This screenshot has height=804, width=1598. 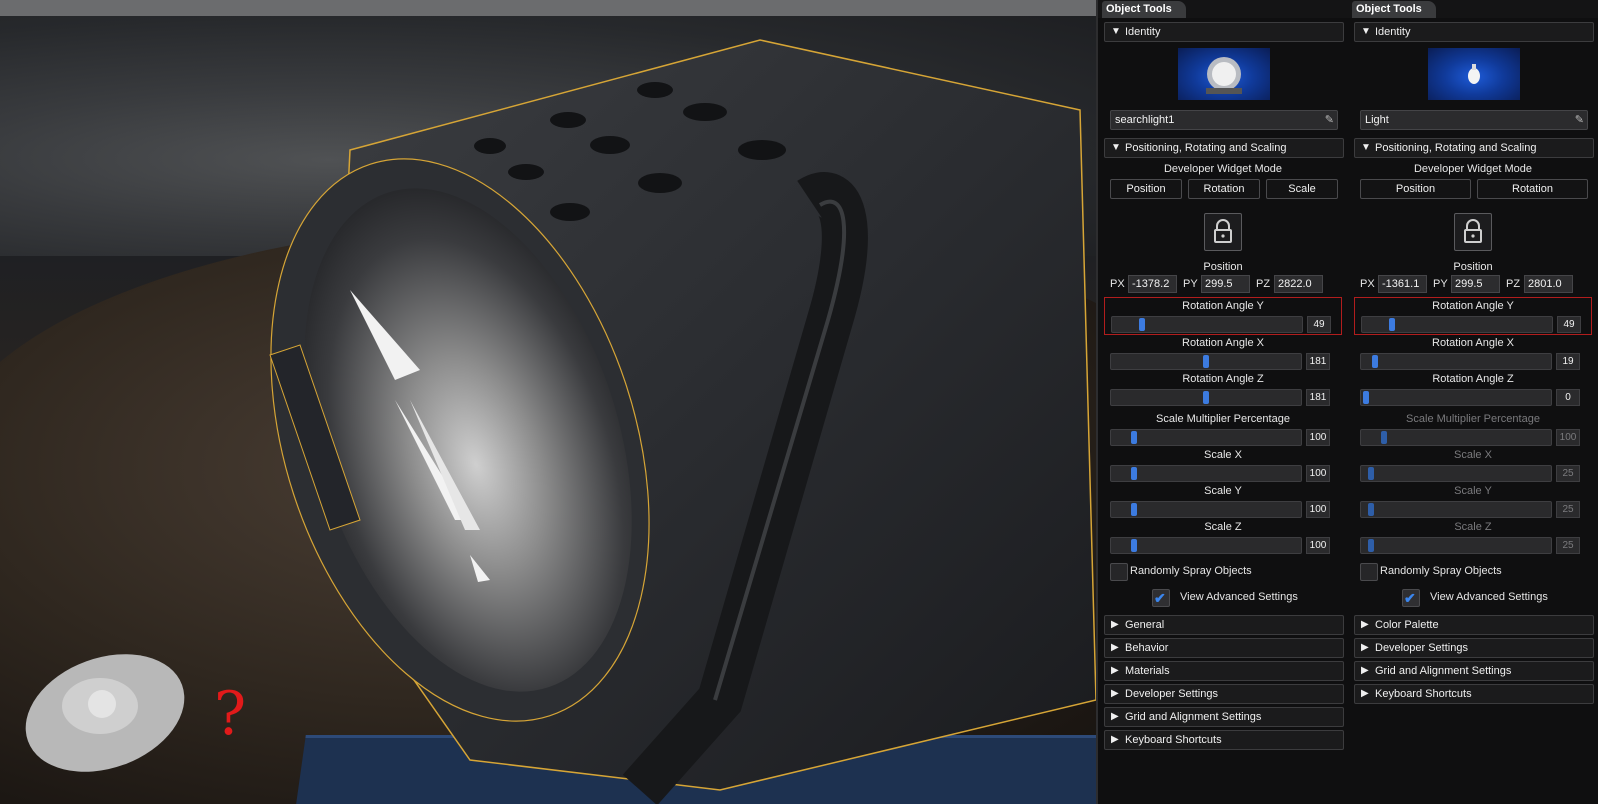 What do you see at coordinates (1171, 694) in the screenshot?
I see `section-title: Developer Settings` at bounding box center [1171, 694].